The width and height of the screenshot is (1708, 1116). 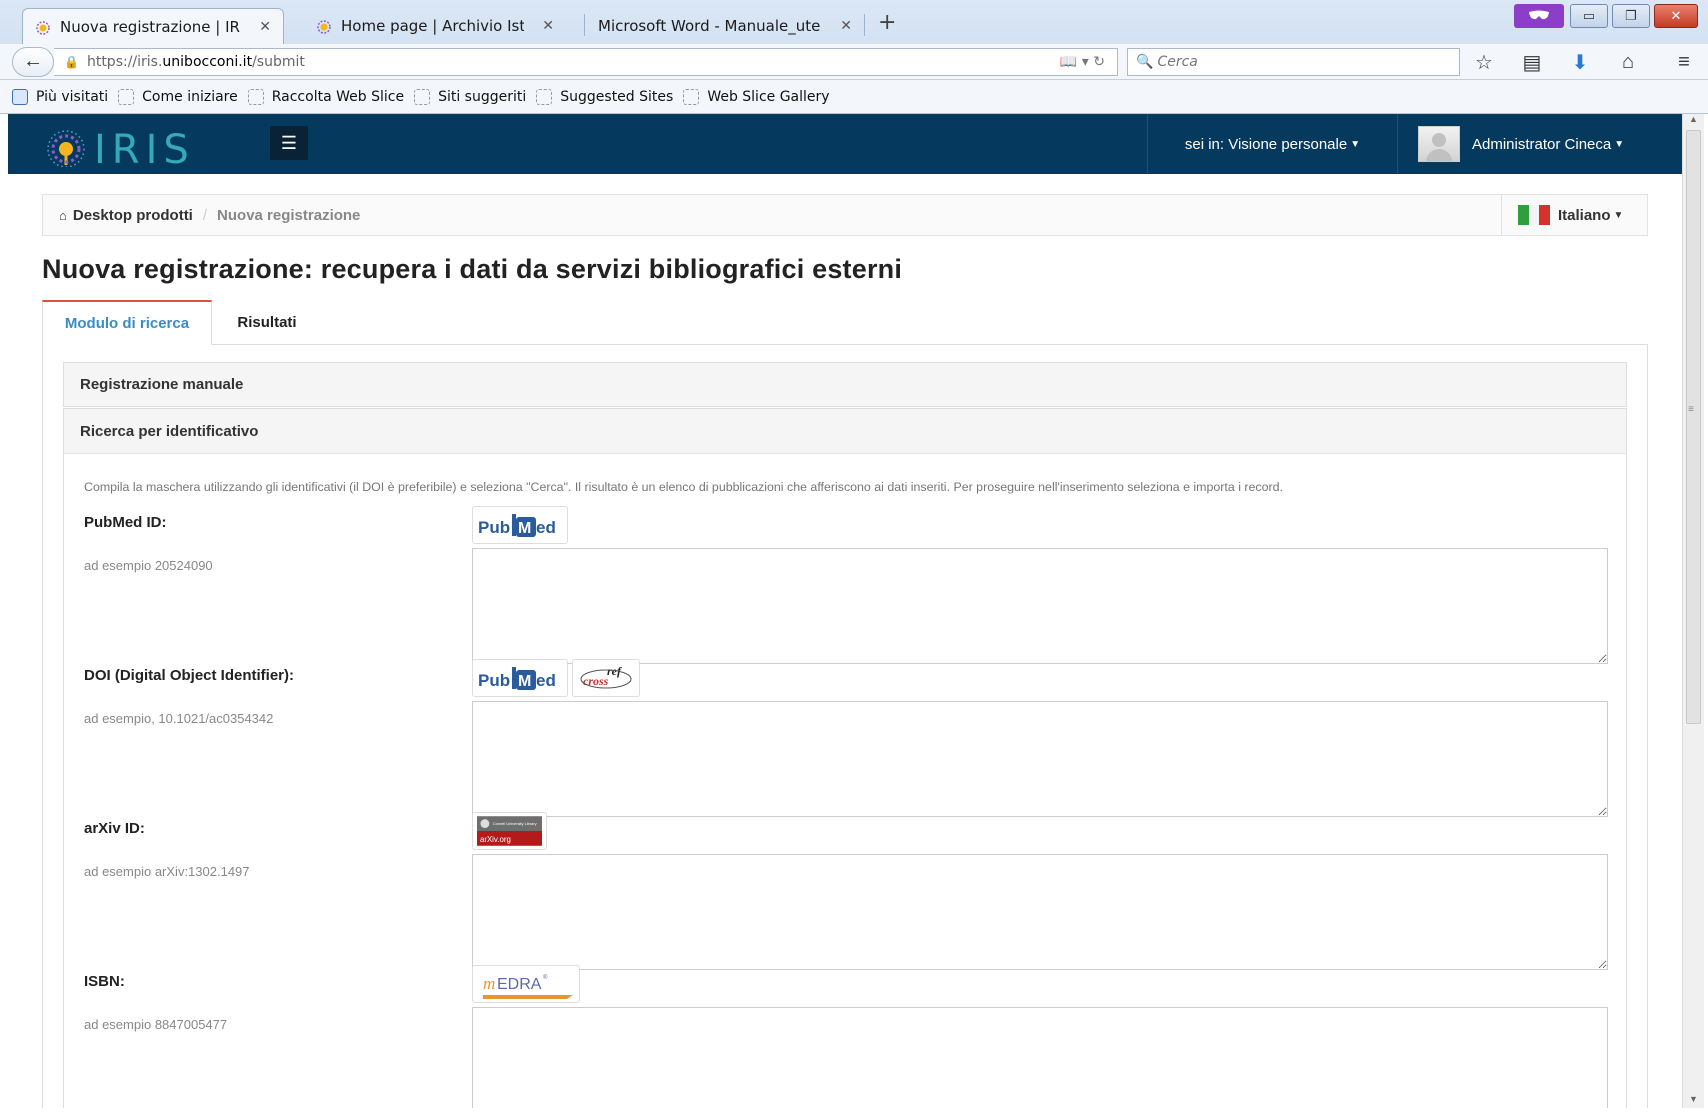 What do you see at coordinates (768, 96) in the screenshot?
I see `bookmark-label: Web Slice Gallery` at bounding box center [768, 96].